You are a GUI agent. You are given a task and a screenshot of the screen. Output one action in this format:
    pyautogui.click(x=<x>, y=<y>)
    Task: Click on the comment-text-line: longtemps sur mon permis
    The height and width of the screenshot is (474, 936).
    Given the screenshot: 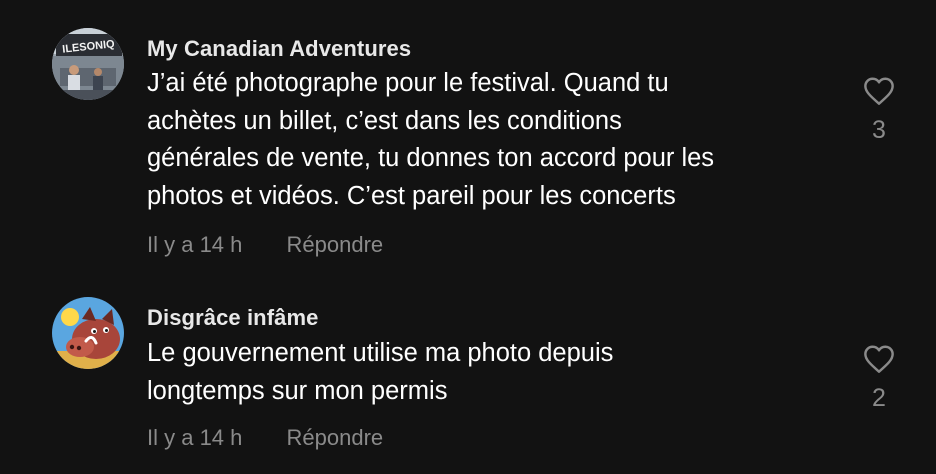 What is the action you would take?
    pyautogui.click(x=297, y=390)
    